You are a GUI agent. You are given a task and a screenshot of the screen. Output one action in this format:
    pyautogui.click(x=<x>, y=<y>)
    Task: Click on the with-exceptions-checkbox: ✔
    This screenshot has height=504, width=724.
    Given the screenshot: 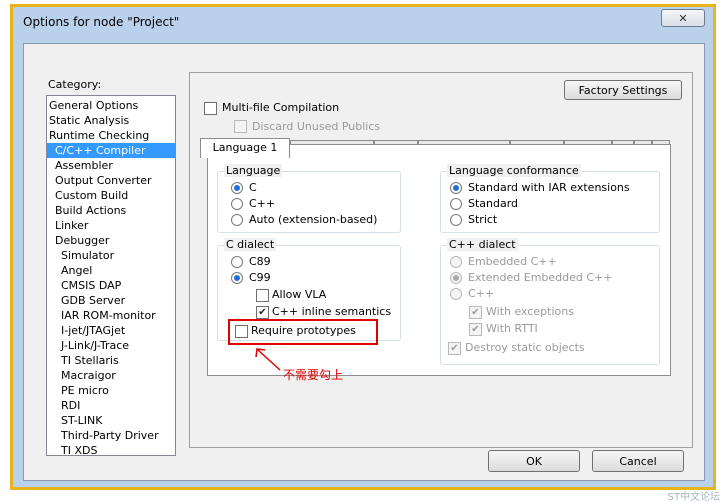 What is the action you would take?
    pyautogui.click(x=475, y=312)
    